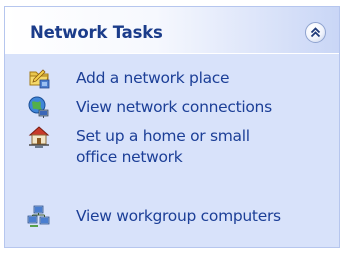 The width and height of the screenshot is (346, 254). Describe the element at coordinates (38, 107) in the screenshot. I see `network-connections-icon` at that location.